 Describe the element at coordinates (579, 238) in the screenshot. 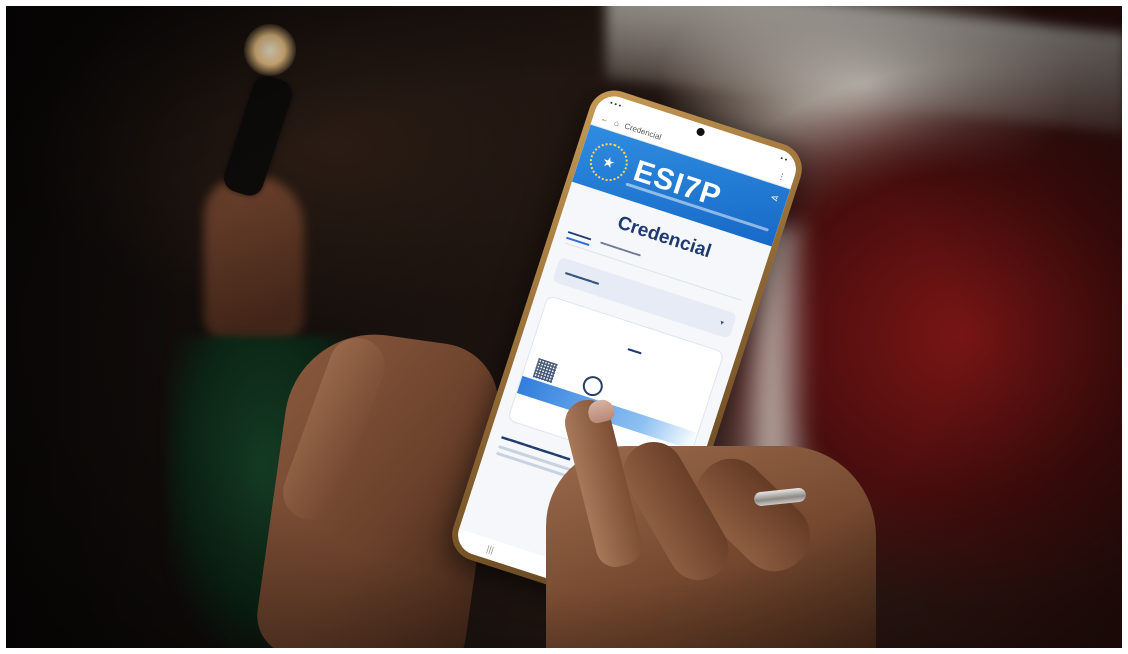

I see `tab-first: ▬▬▬▬` at that location.